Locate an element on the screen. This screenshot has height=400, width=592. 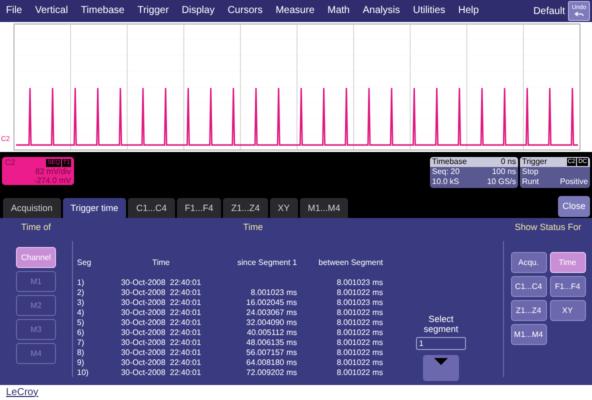
tab: F1...F4 is located at coordinates (199, 208).